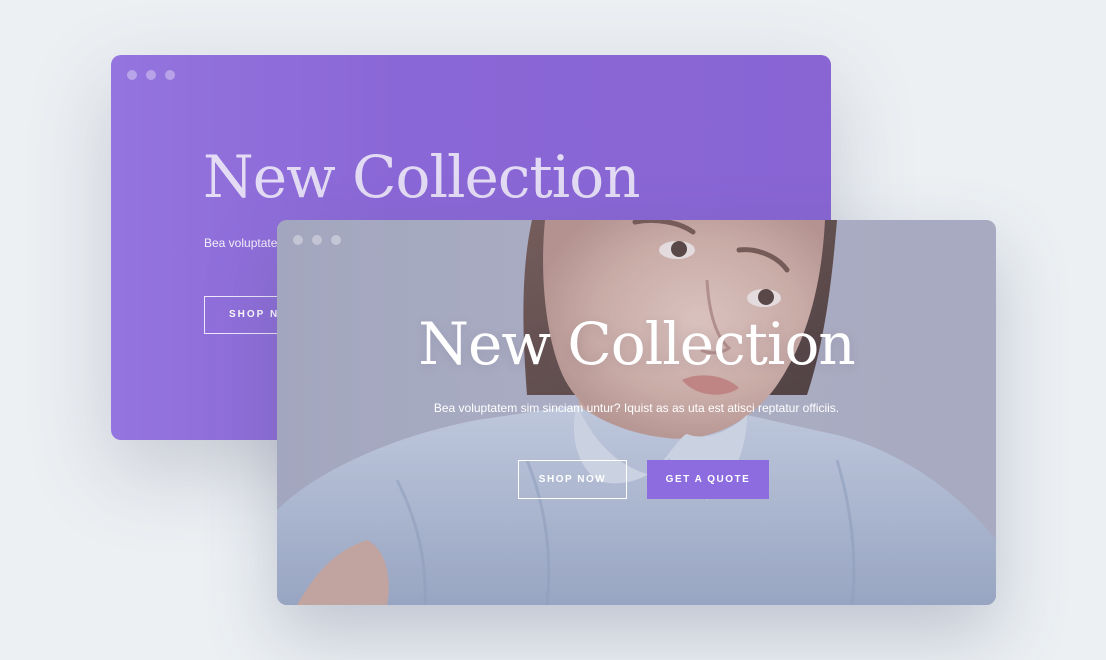 This screenshot has height=660, width=1106. Describe the element at coordinates (421, 177) in the screenshot. I see `back-hero-heading: New Collection` at that location.